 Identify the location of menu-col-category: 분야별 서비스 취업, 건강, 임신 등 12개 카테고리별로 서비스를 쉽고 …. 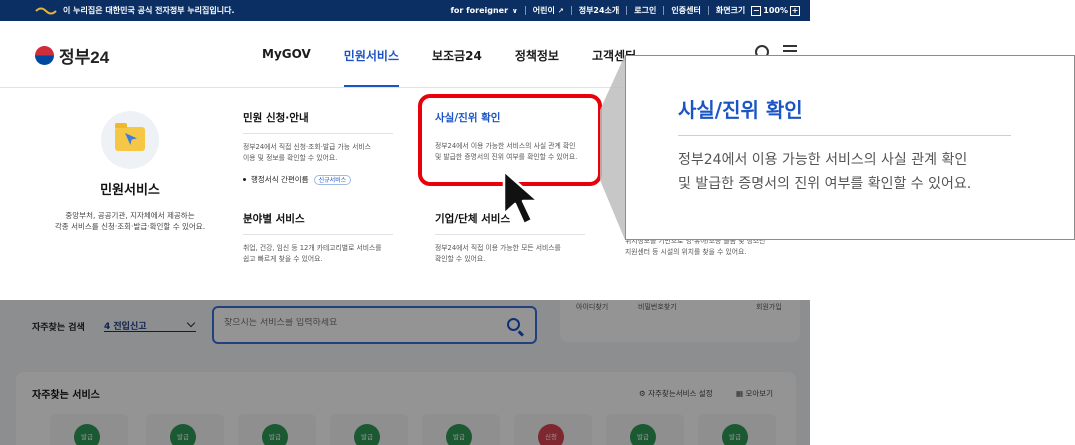
(325, 238).